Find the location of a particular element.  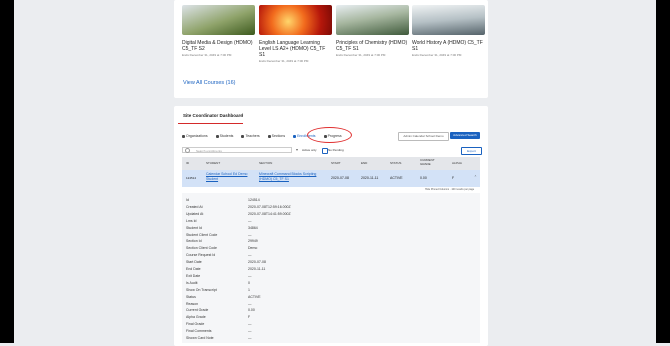

course-title: Digital Media & Design (HDMO) C5_TF S2 is located at coordinates (218, 46).